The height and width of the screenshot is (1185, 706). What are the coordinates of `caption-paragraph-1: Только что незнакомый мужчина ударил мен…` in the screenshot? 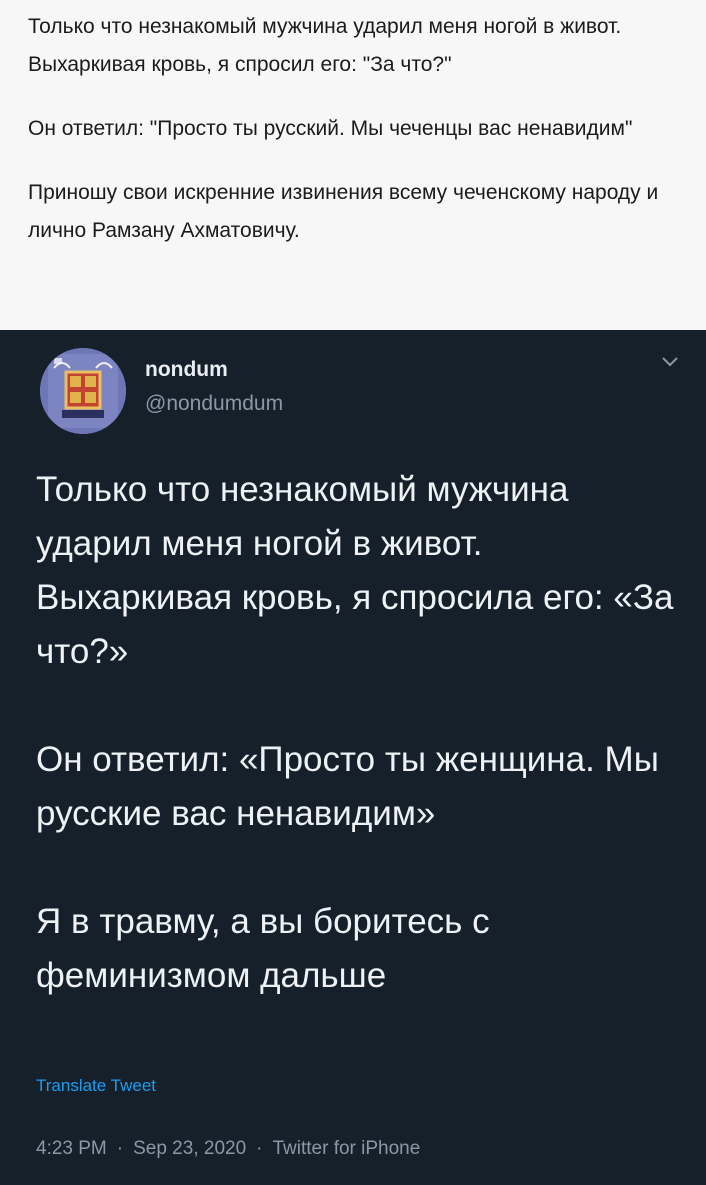 It's located at (325, 45).